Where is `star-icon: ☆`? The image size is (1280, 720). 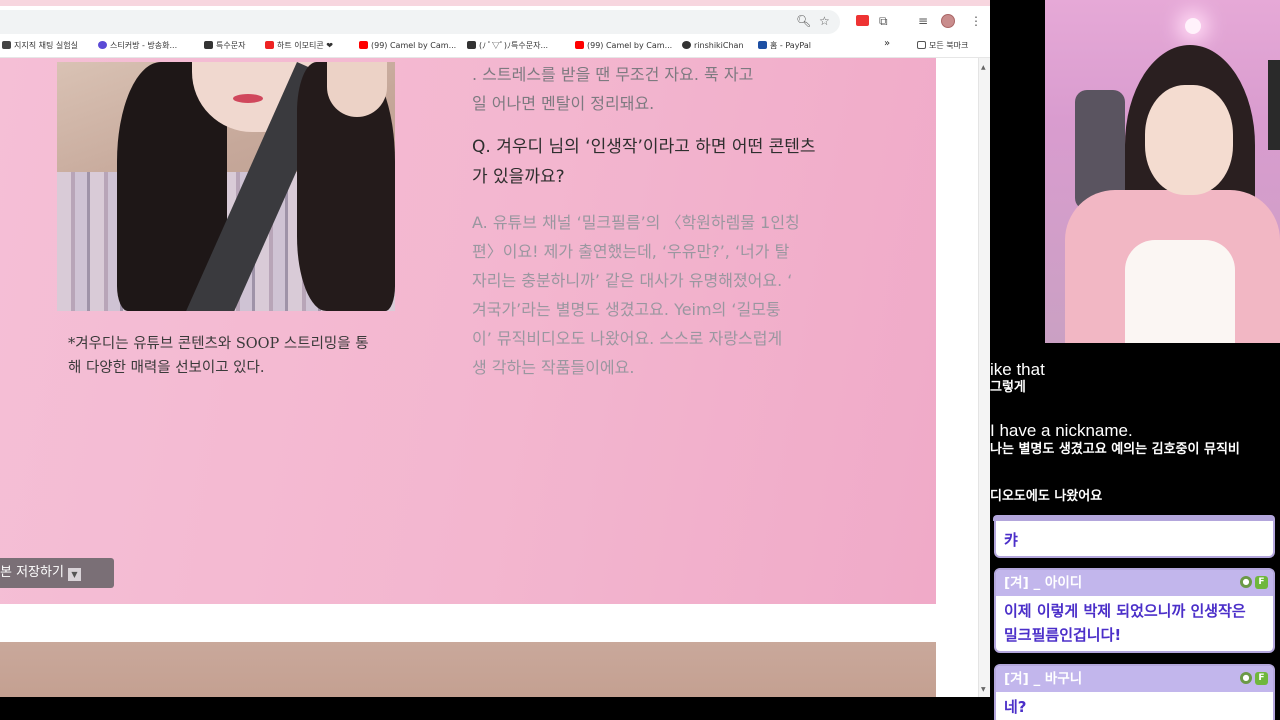 star-icon: ☆ is located at coordinates (824, 21).